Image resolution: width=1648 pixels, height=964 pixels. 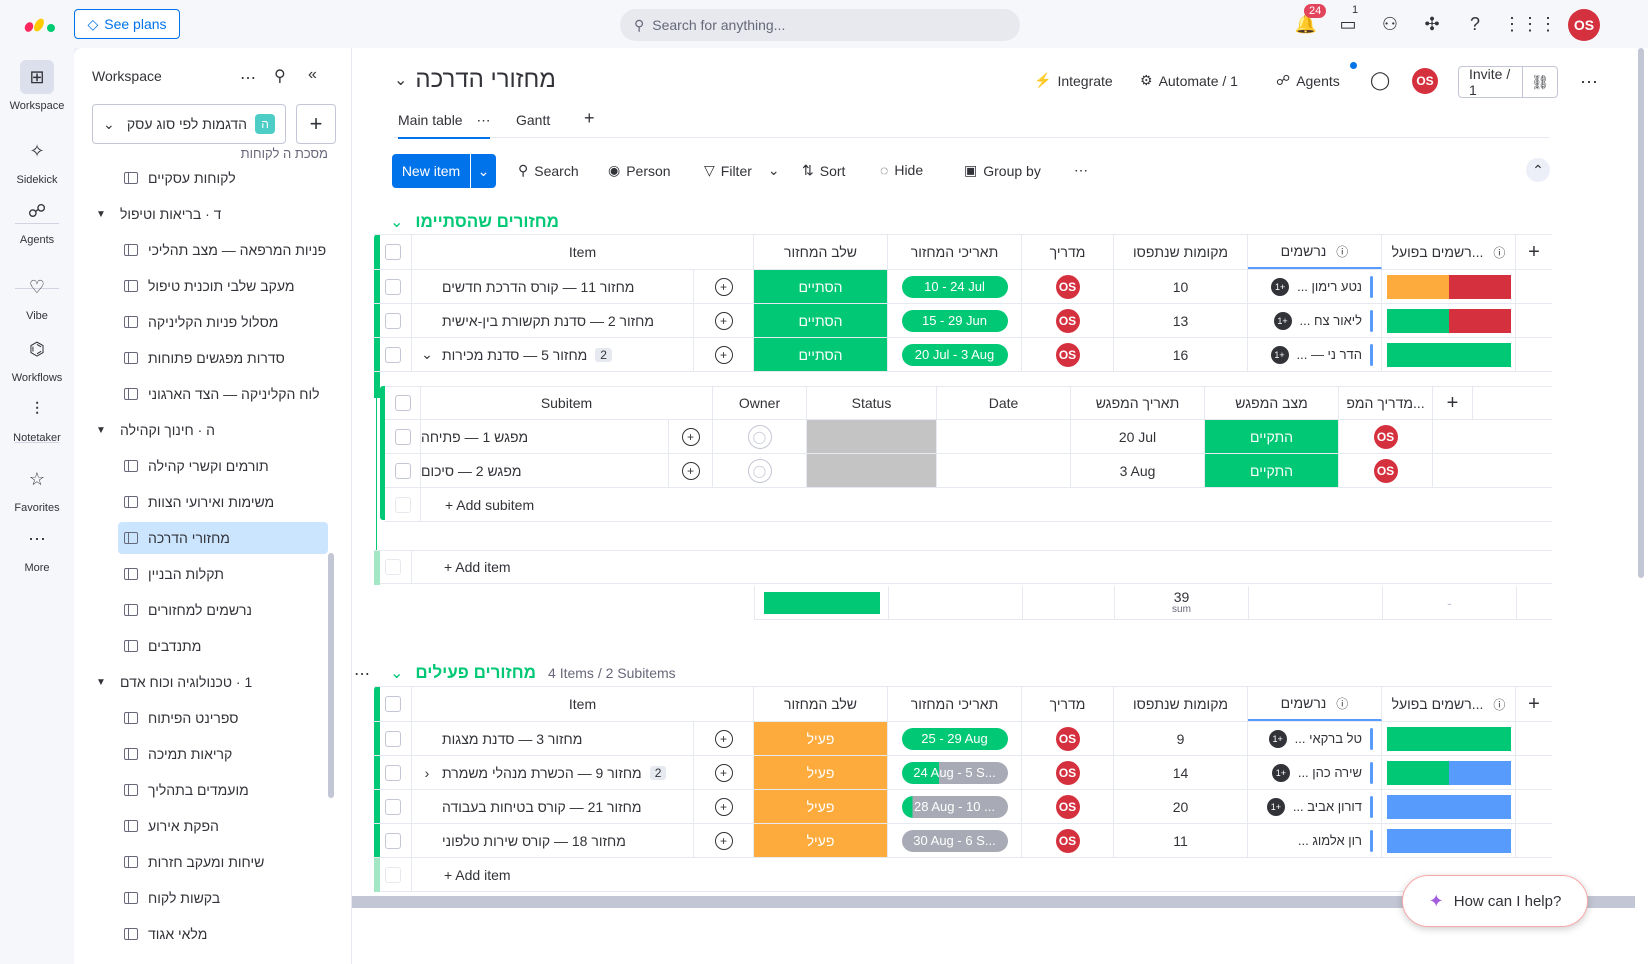 I want to click on notifications-bell-icon: 🔔 24, so click(x=1310, y=20).